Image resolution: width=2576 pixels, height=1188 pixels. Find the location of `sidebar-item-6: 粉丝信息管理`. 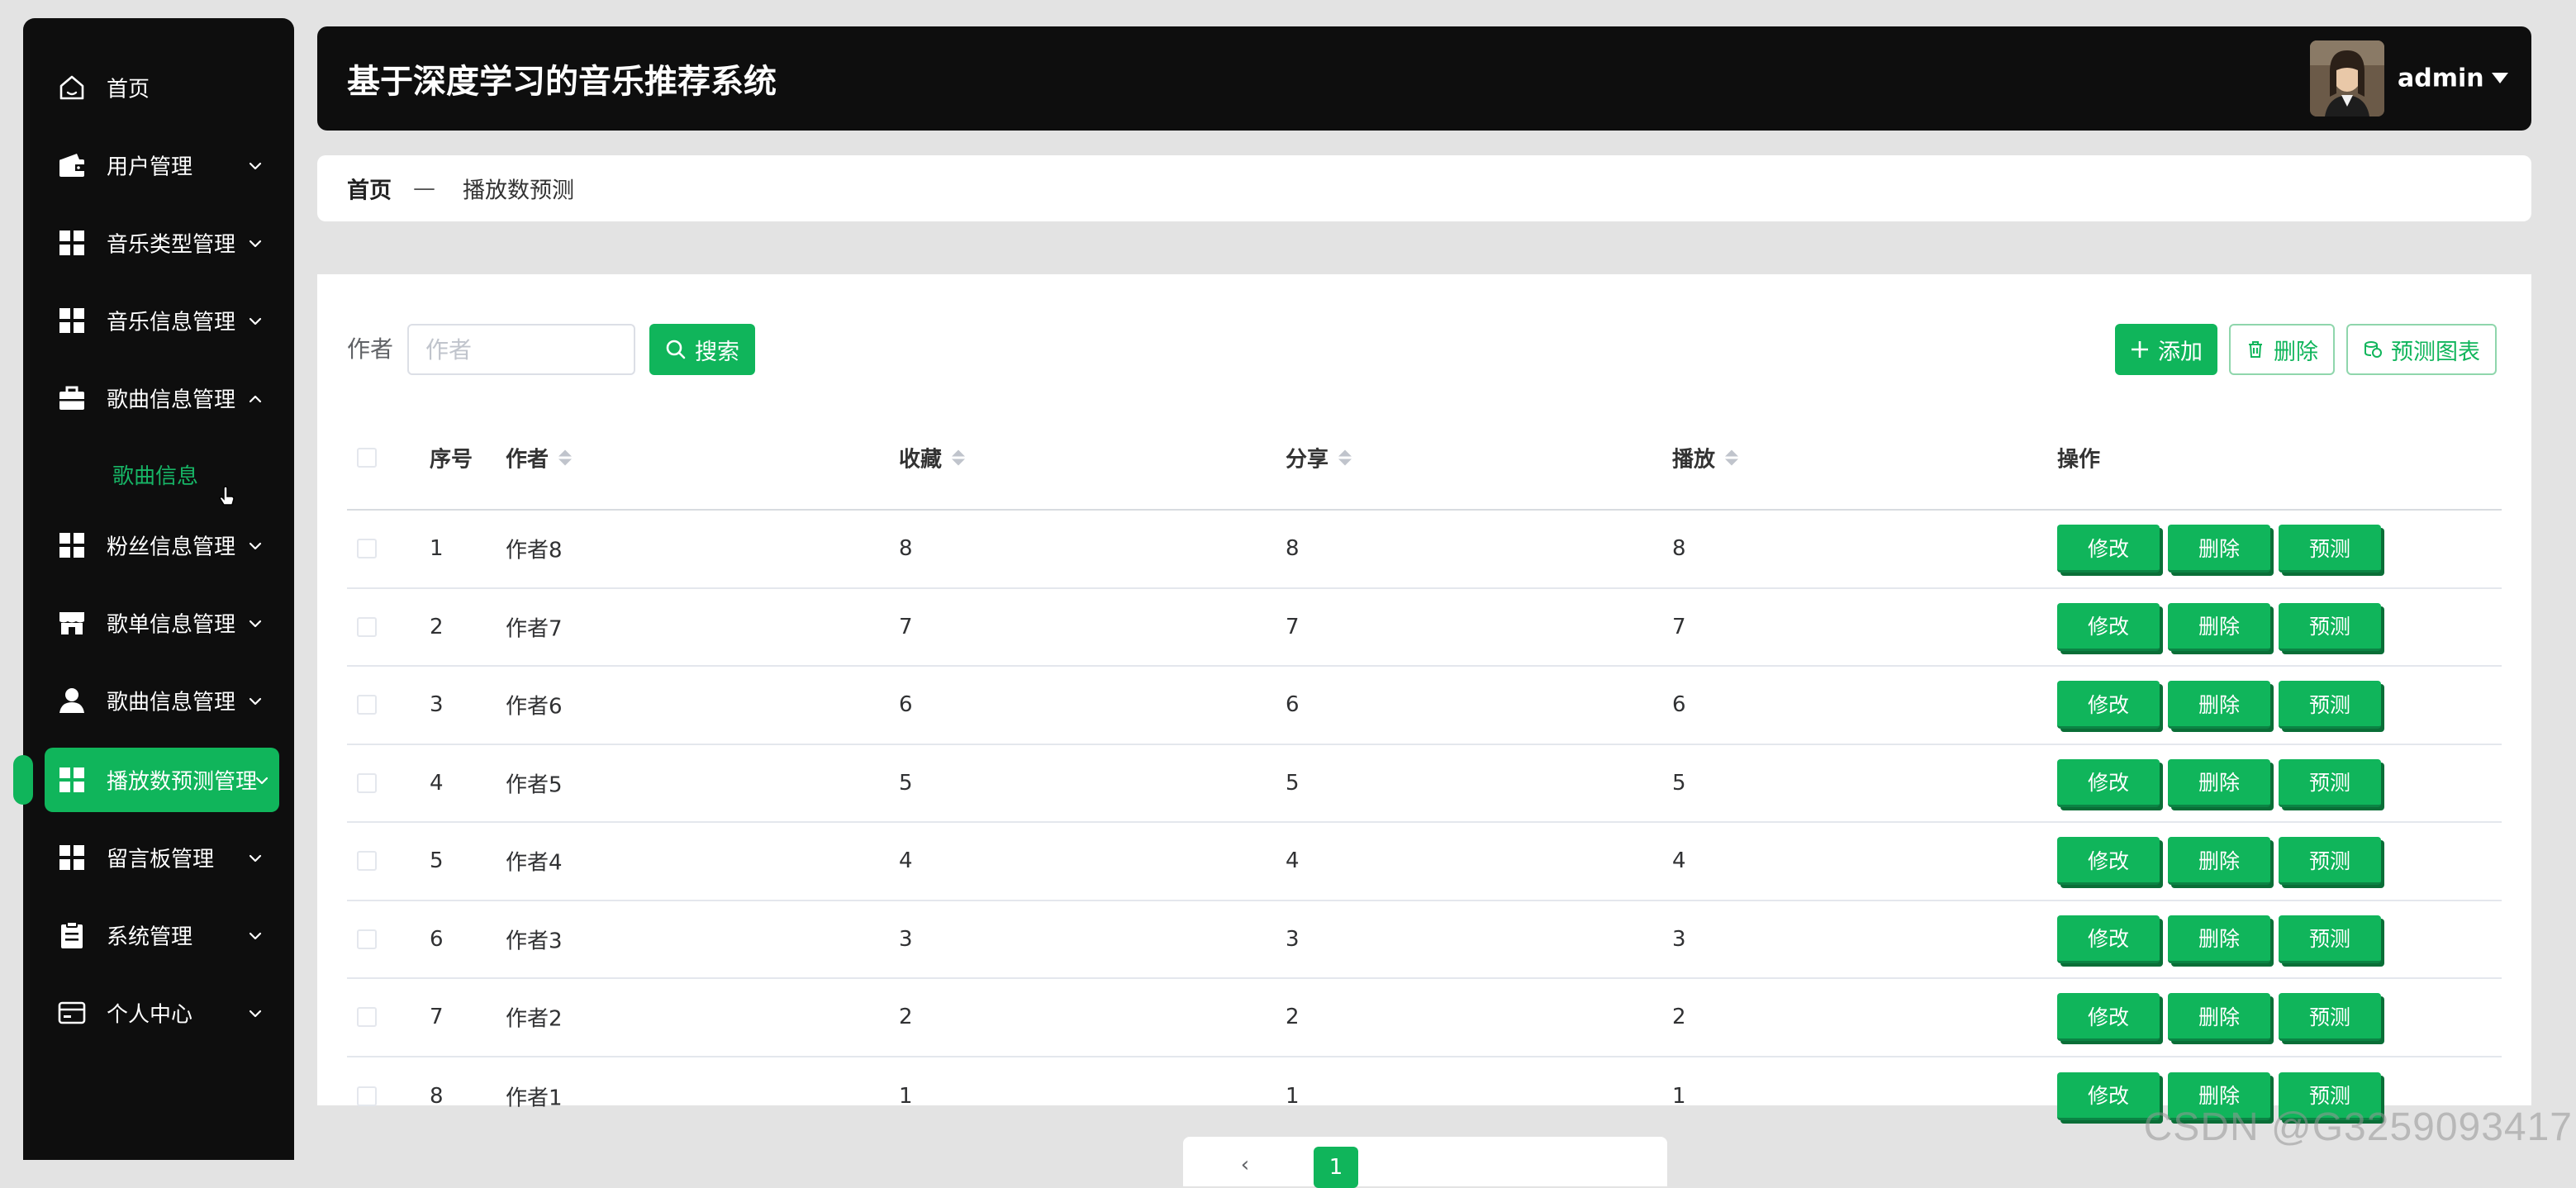

sidebar-item-6: 粉丝信息管理 is located at coordinates (158, 545).